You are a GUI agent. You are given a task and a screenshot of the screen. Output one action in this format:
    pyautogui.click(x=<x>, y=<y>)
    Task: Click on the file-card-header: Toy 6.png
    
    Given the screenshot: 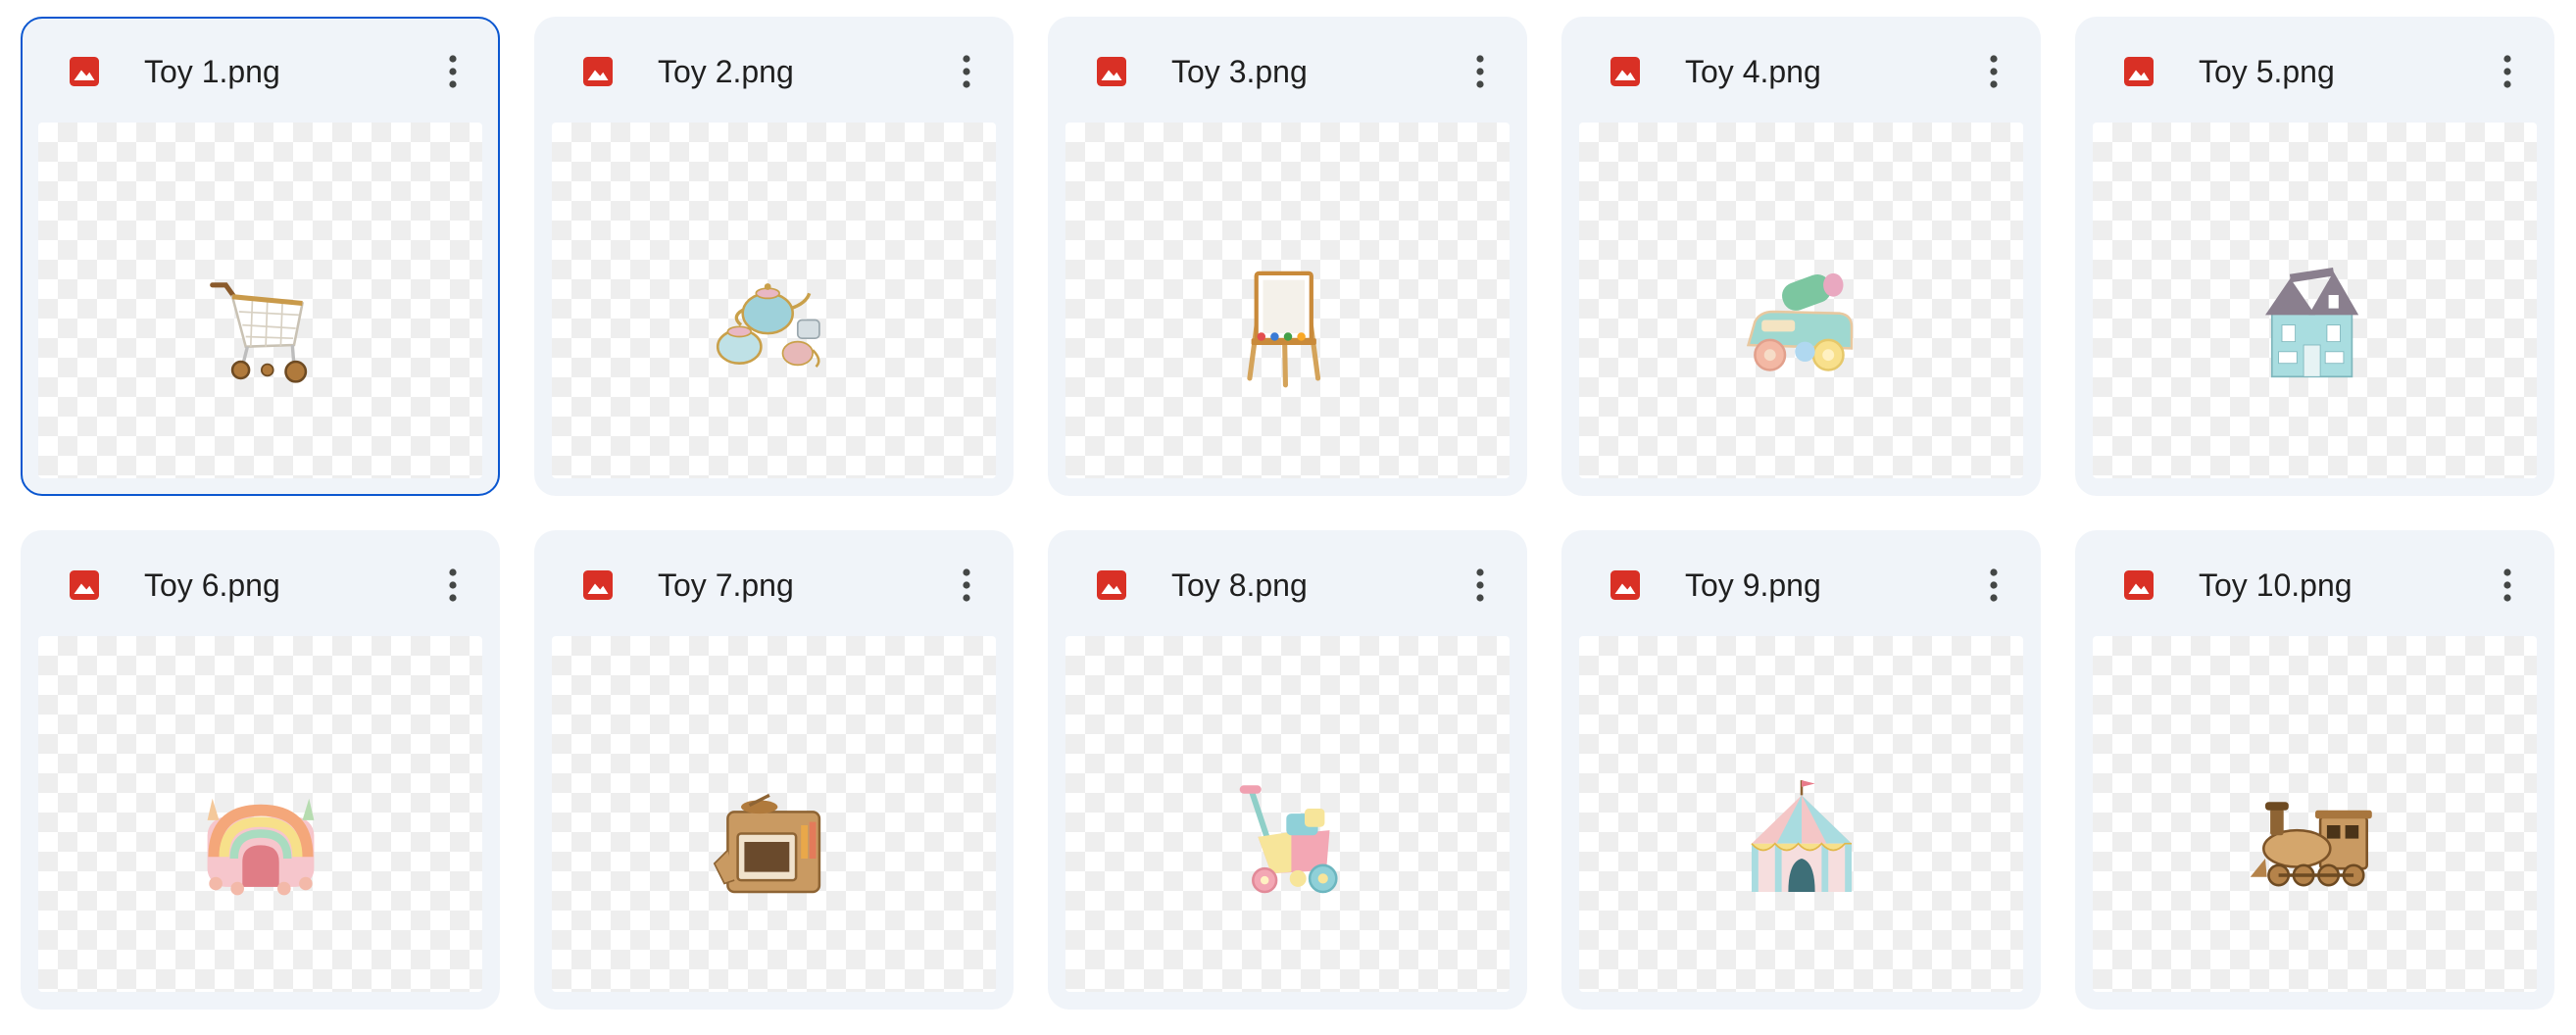 What is the action you would take?
    pyautogui.click(x=260, y=585)
    